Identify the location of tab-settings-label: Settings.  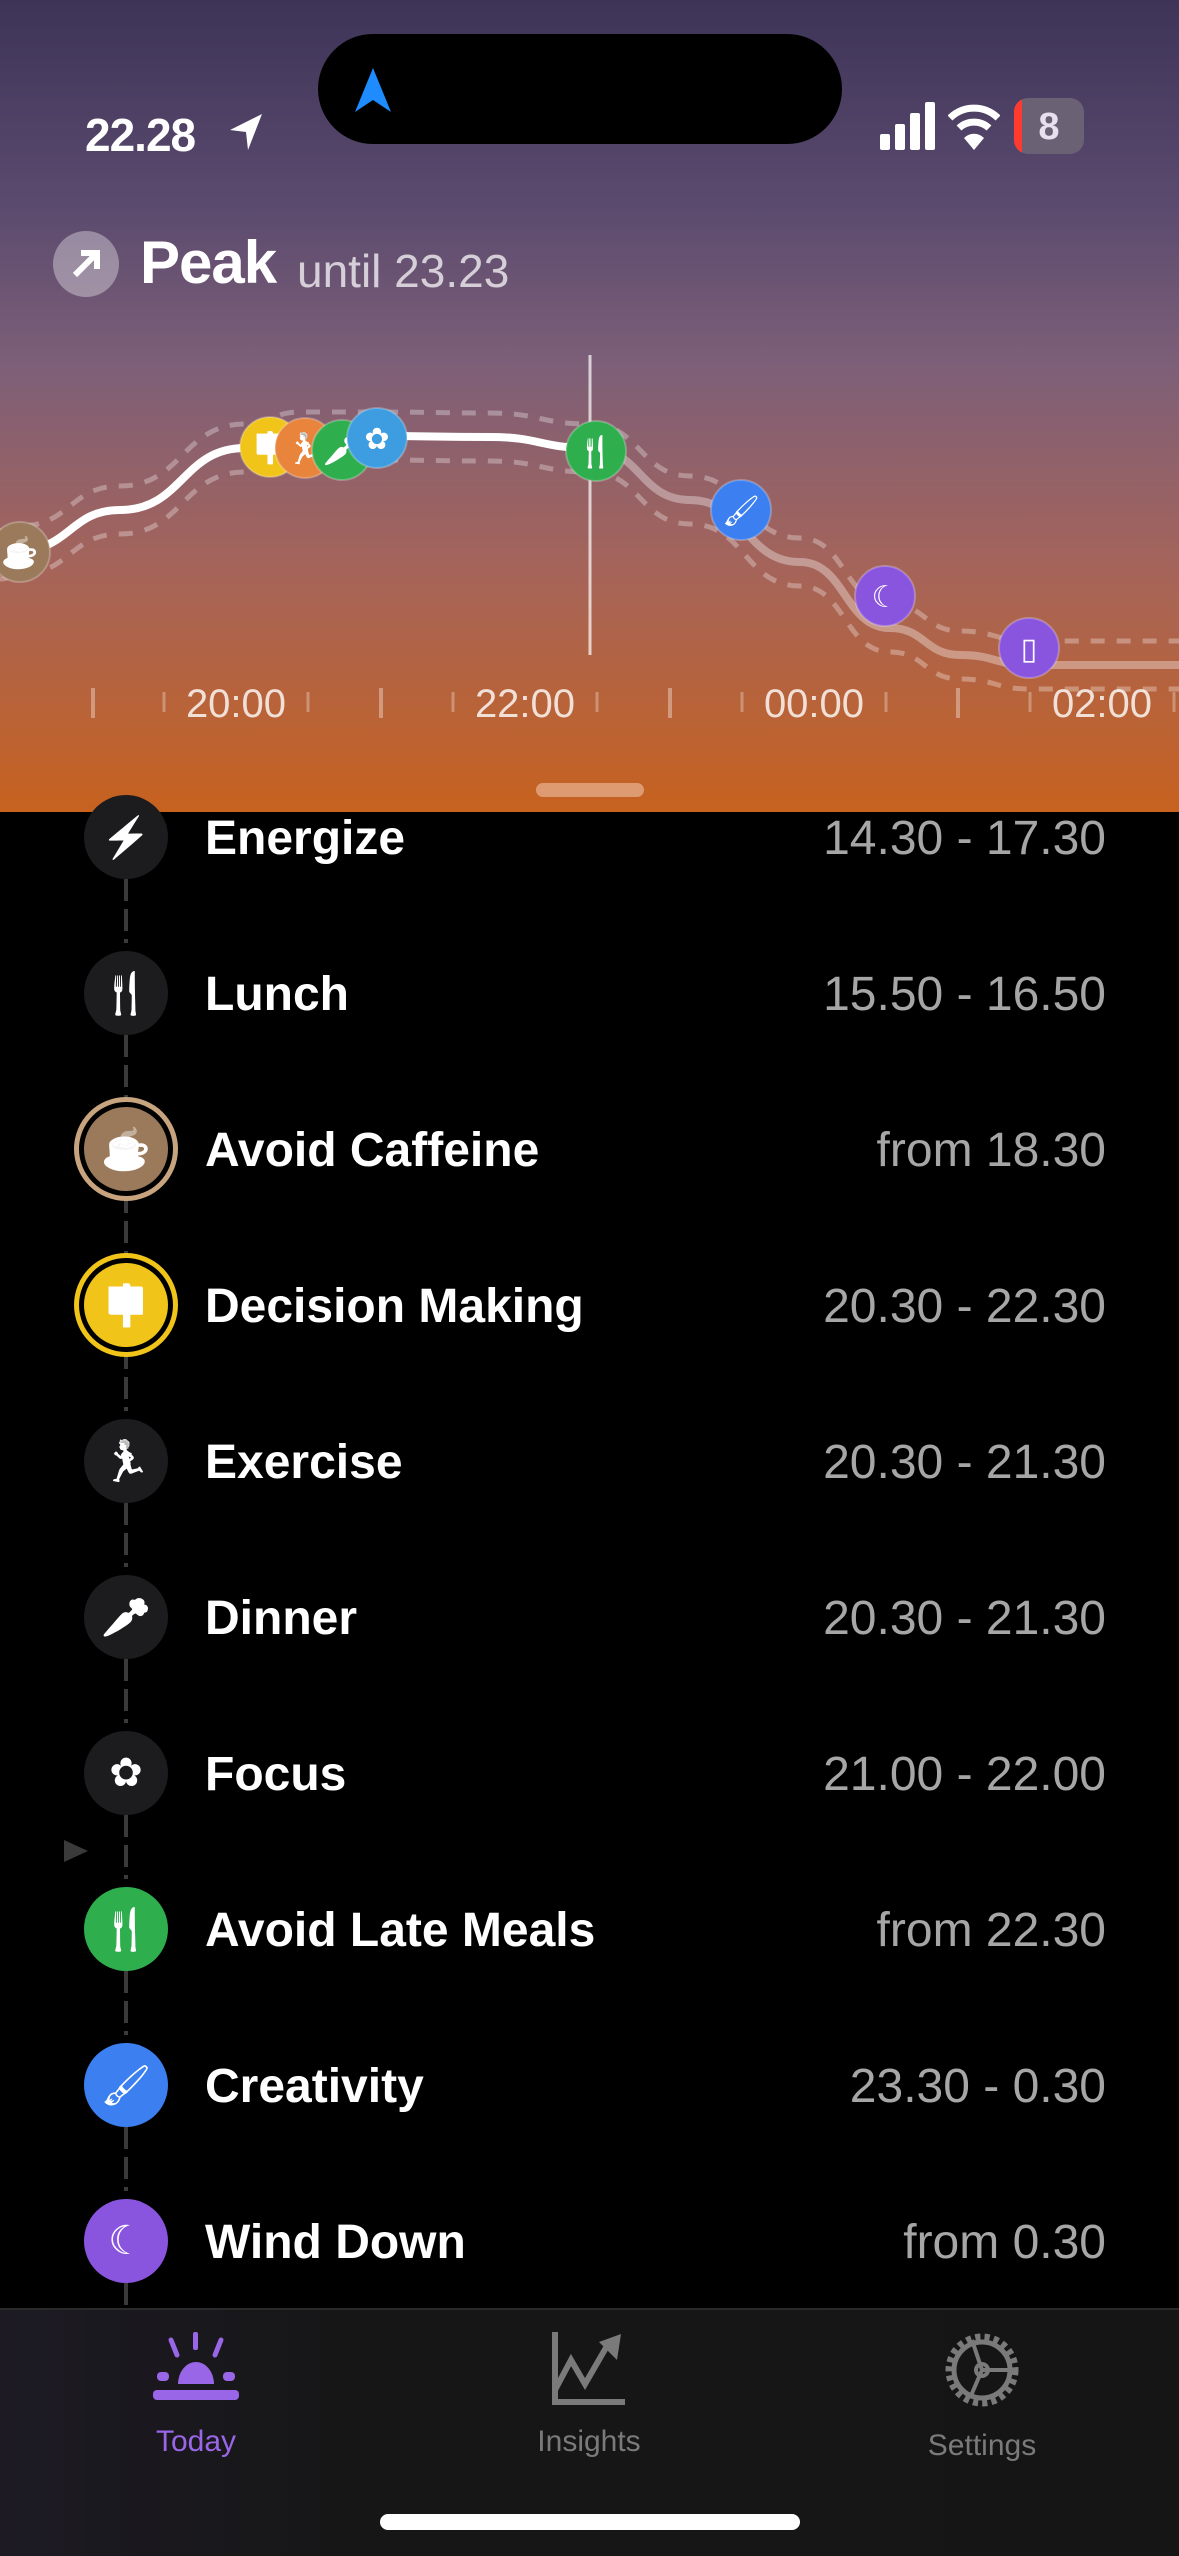
(982, 2445).